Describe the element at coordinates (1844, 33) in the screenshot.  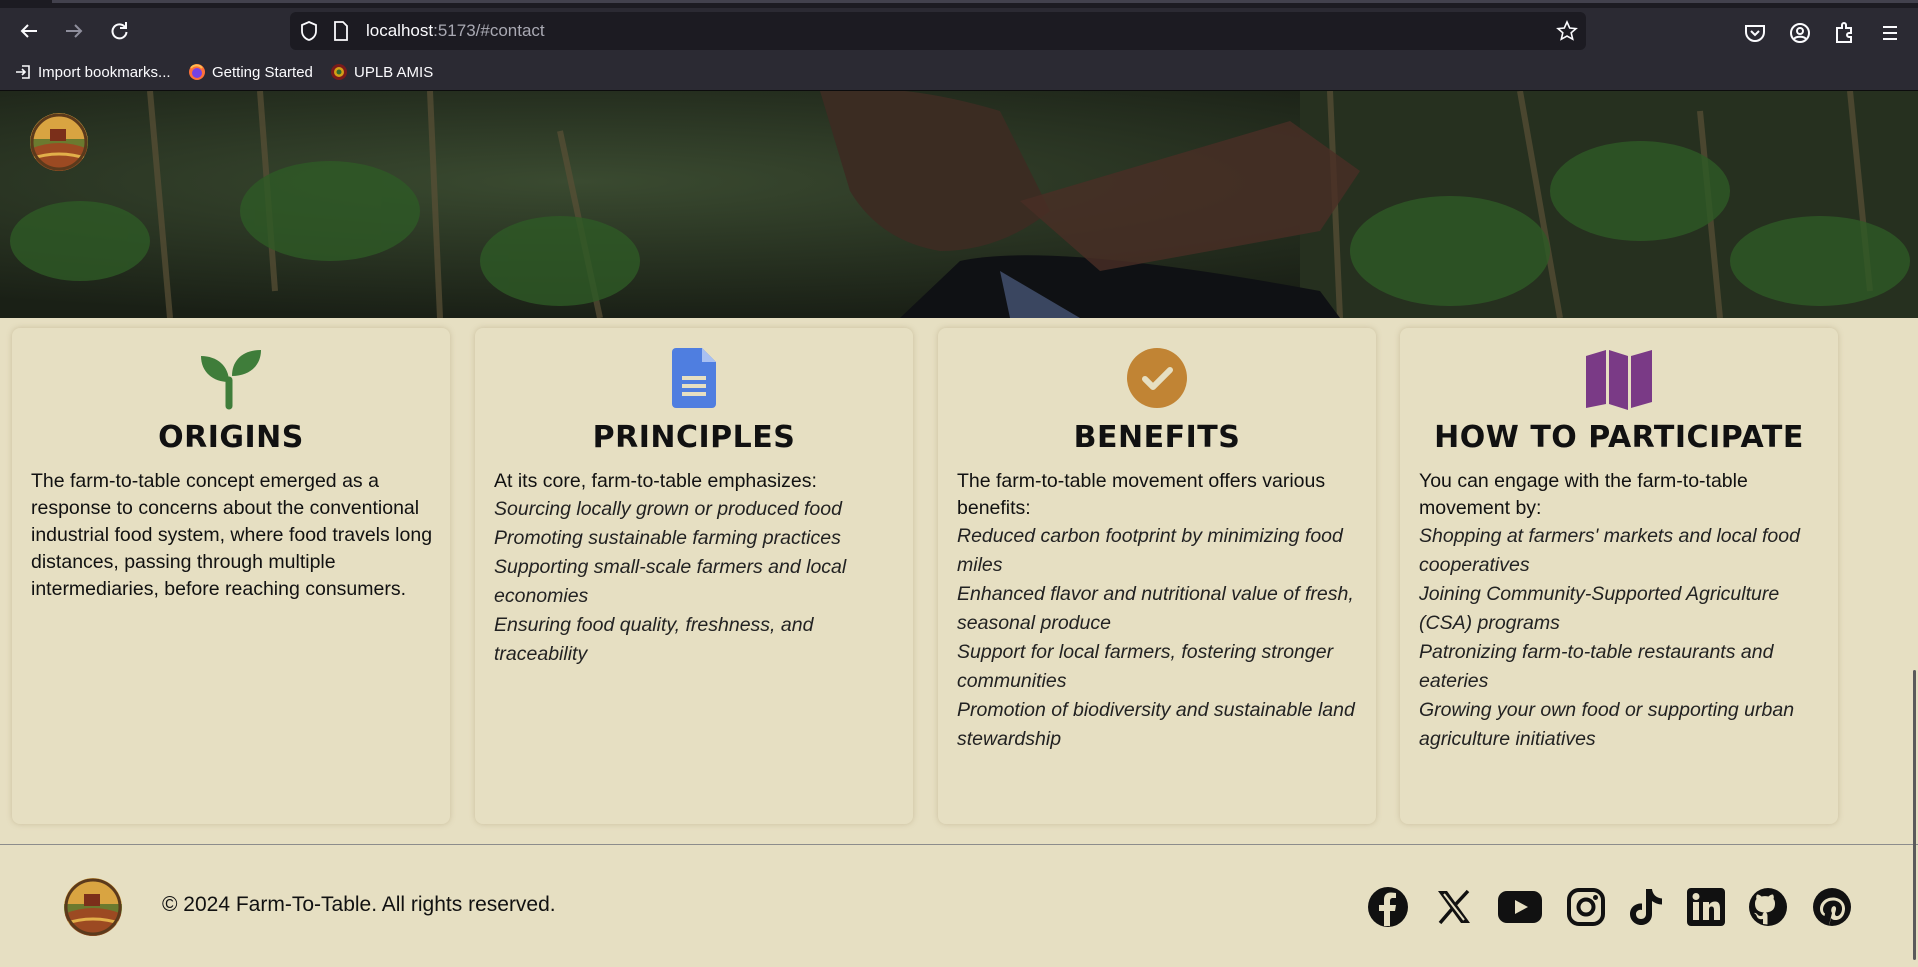
I see `extensions-icon` at that location.